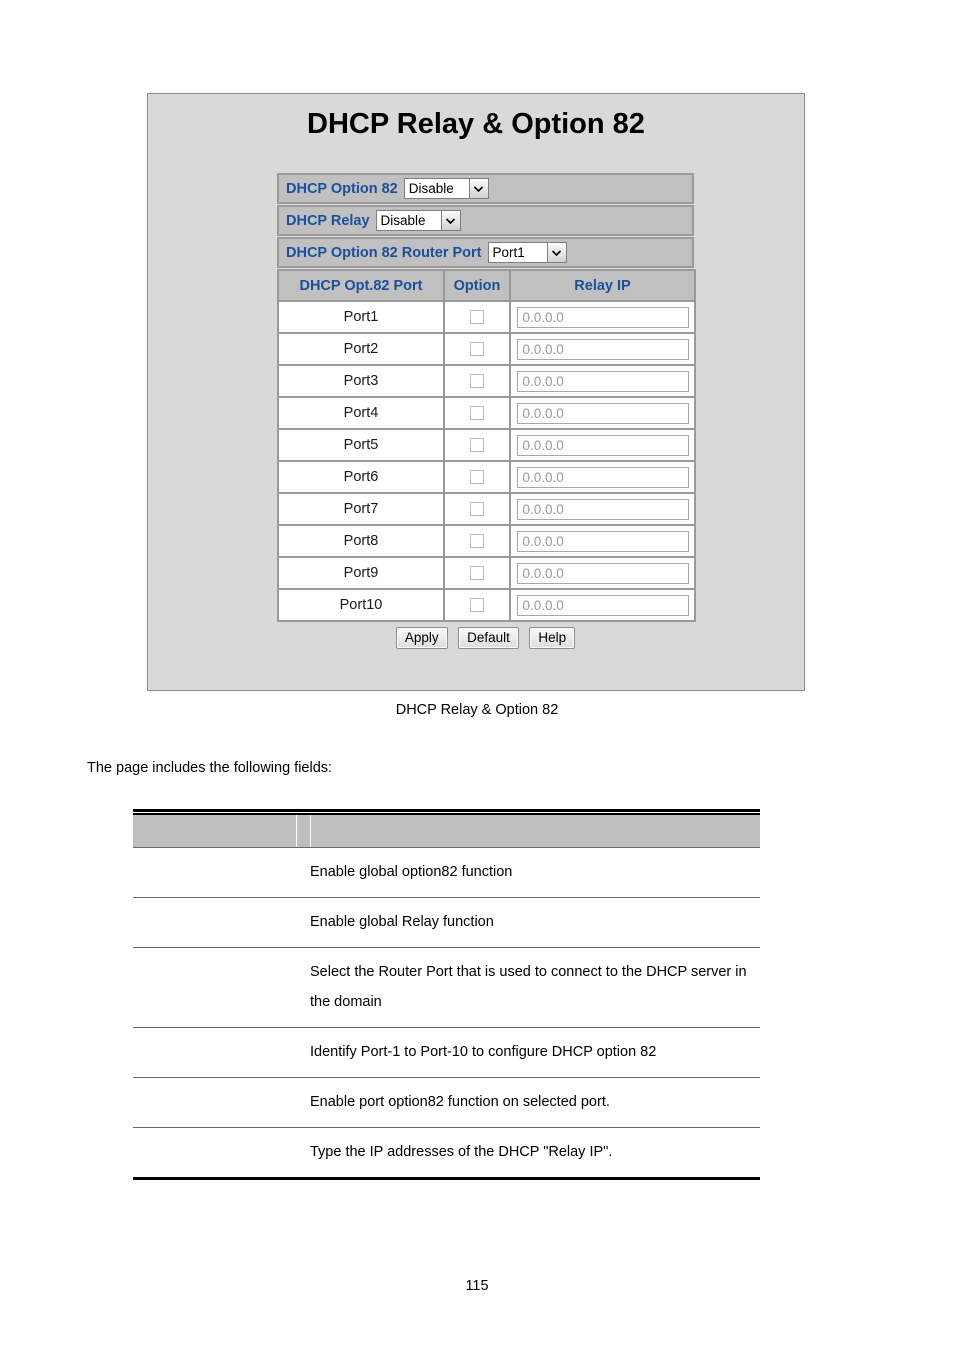 This screenshot has width=954, height=1350. I want to click on option-checkbox-port9, so click(477, 573).